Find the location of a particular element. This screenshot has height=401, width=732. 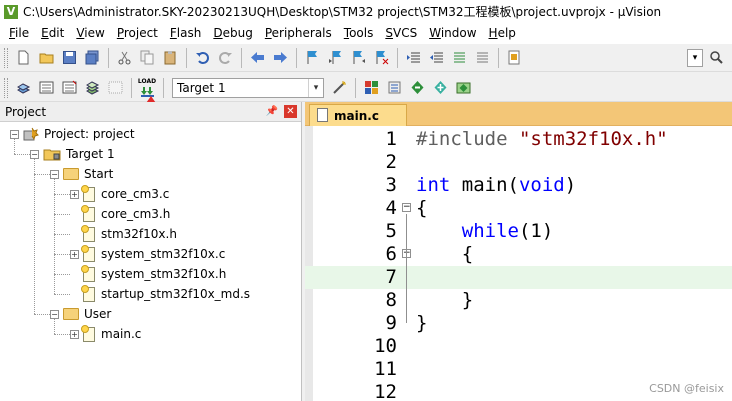

batch-build-button is located at coordinates (92, 88).